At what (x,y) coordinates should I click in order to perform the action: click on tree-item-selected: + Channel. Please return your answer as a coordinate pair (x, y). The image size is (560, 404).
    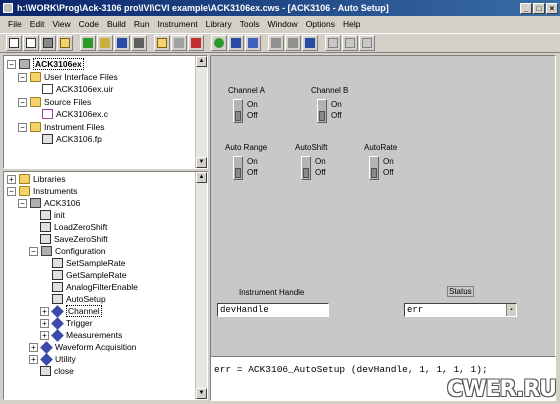
    Looking at the image, I should click on (71, 311).